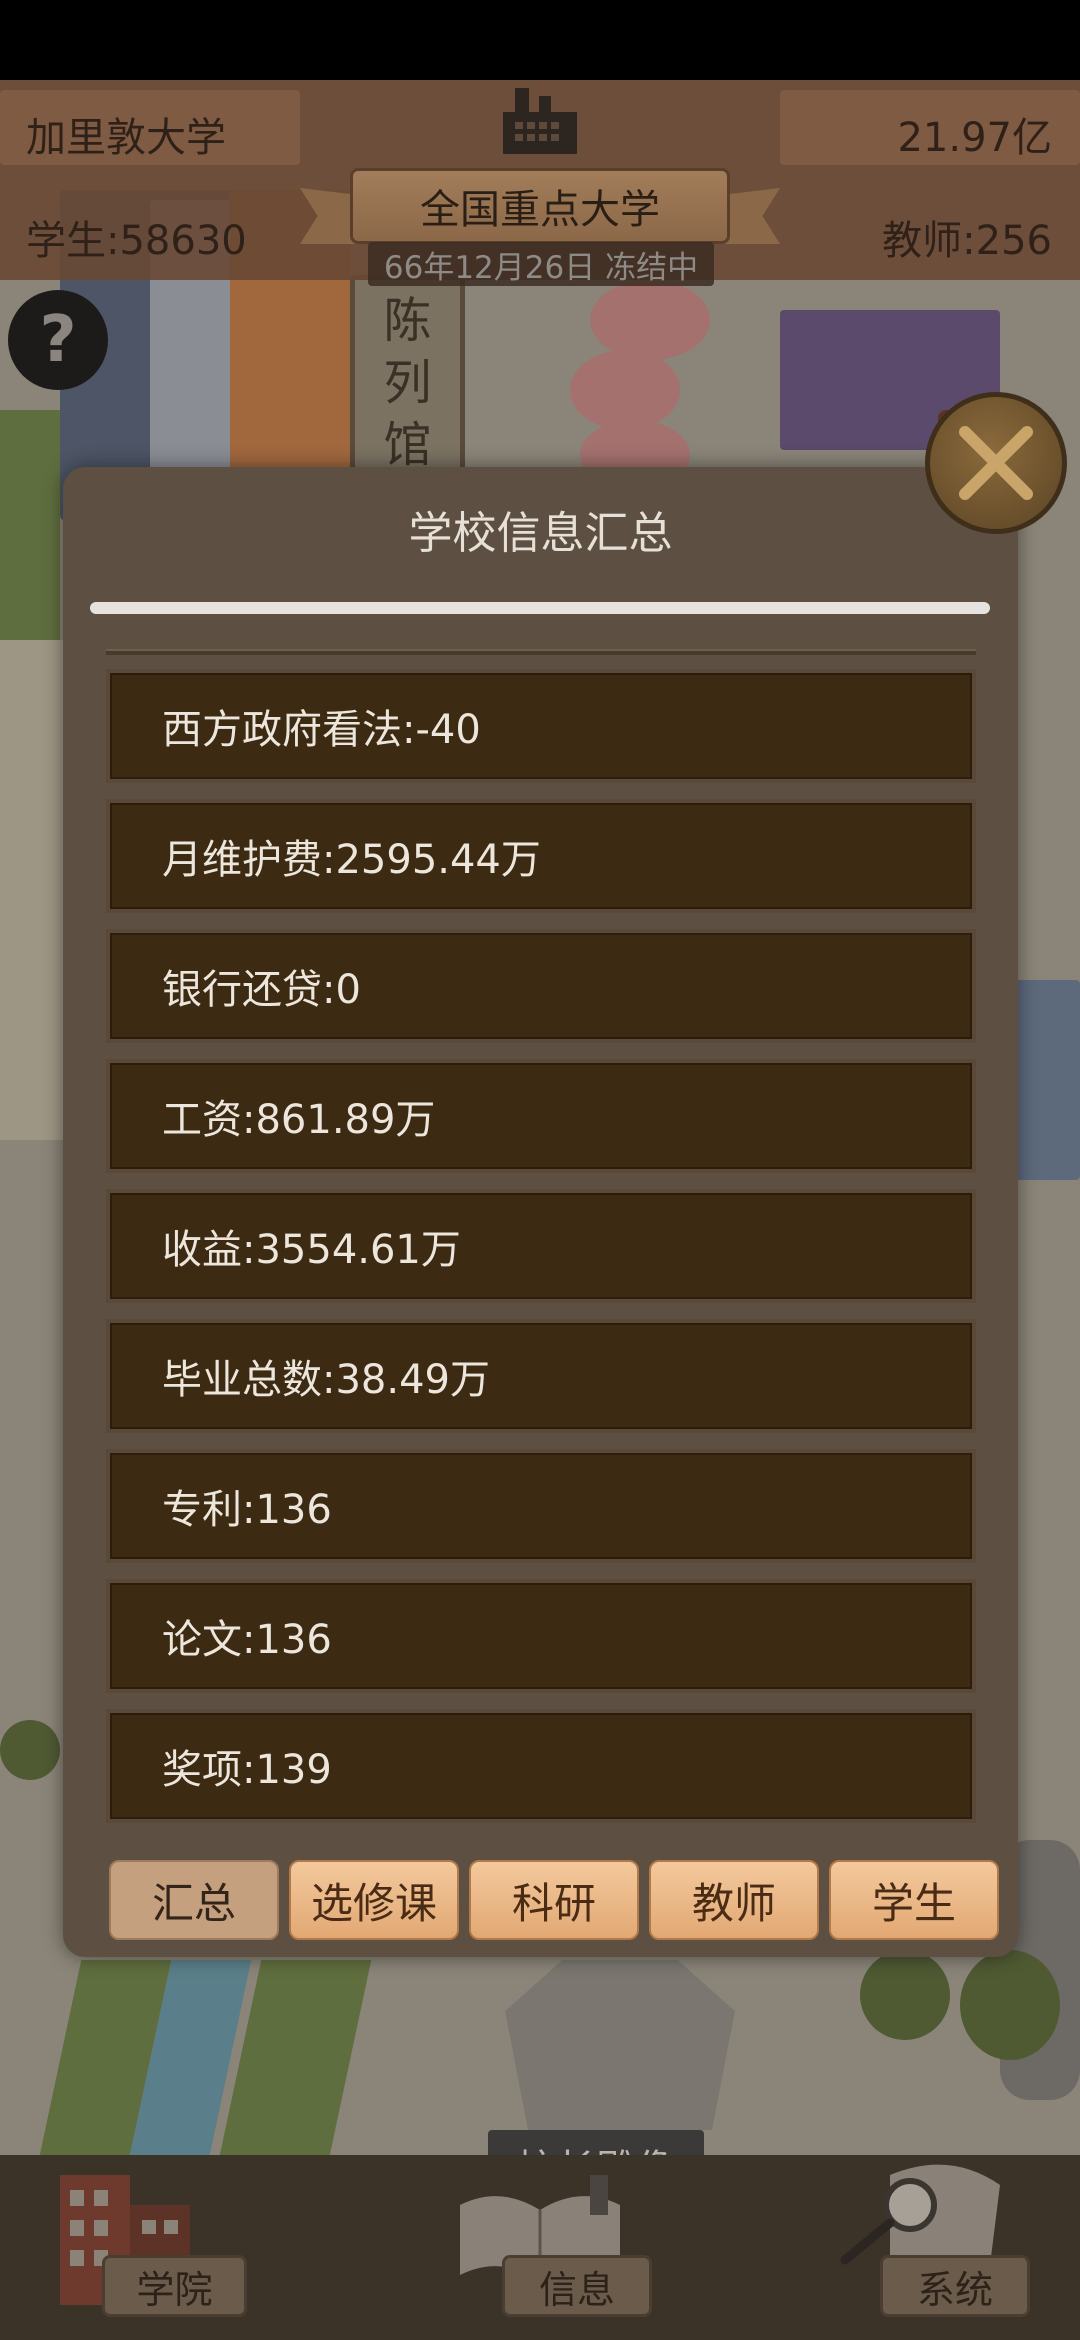  Describe the element at coordinates (136, 241) in the screenshot. I see `student-count: 学生:58630` at that location.